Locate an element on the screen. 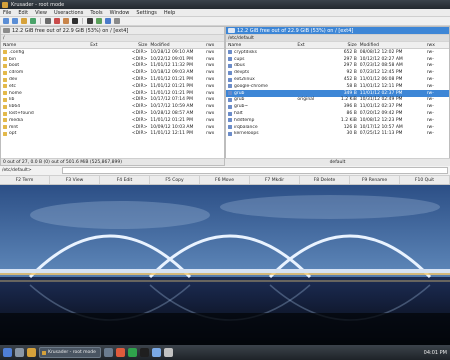 Image resolution: width=450 pixels, height=360 pixels. move-icon is located at coordinates (66, 21).